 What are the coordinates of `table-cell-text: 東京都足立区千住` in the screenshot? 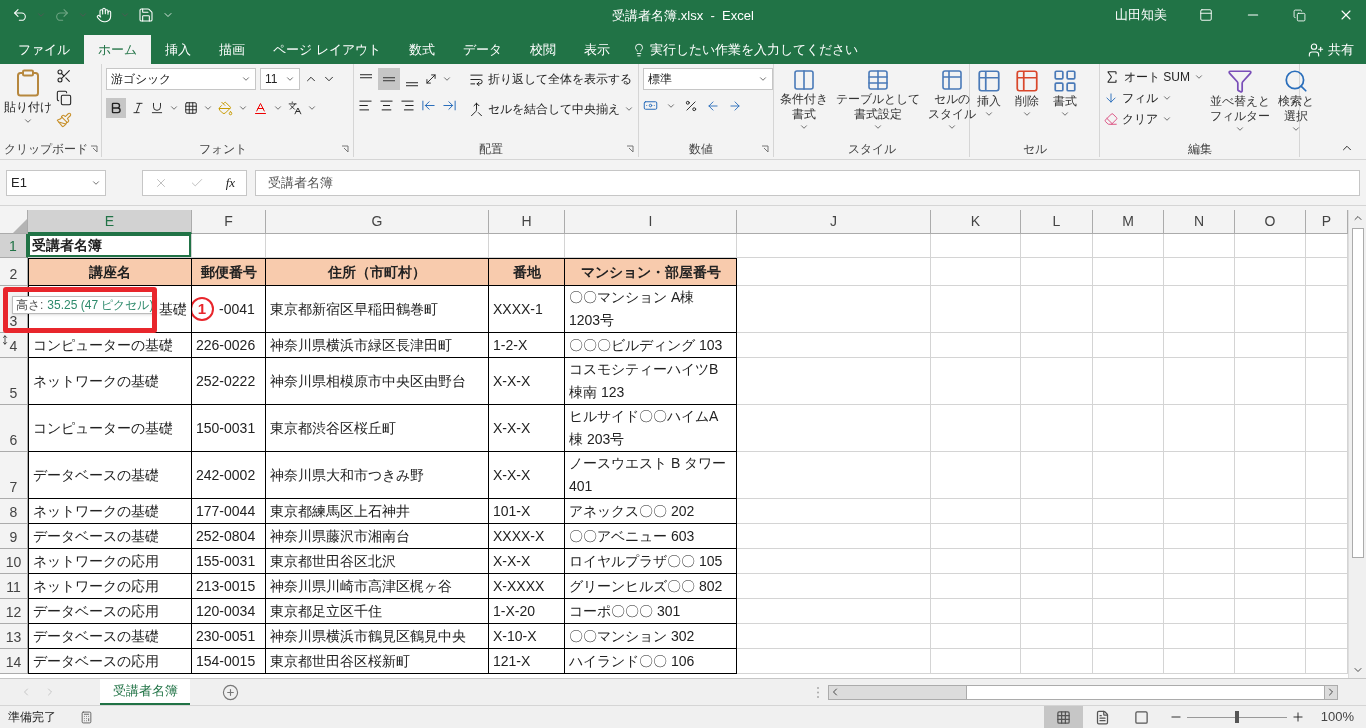 It's located at (326, 611).